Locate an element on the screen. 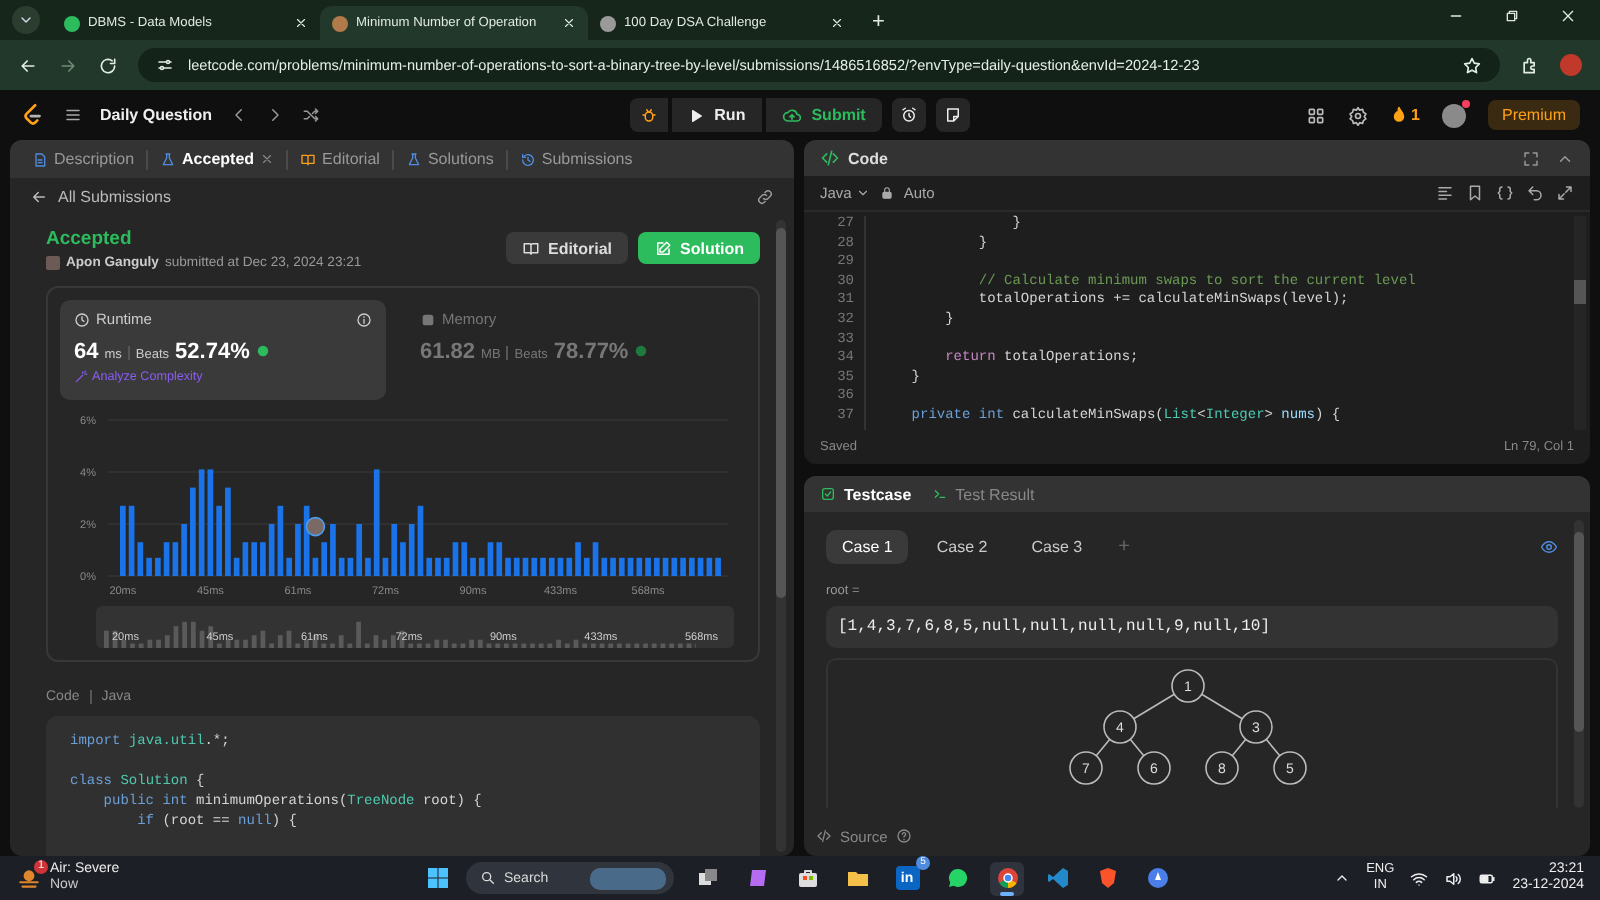 The height and width of the screenshot is (900, 1600). fullscreen-icon is located at coordinates (1531, 158).